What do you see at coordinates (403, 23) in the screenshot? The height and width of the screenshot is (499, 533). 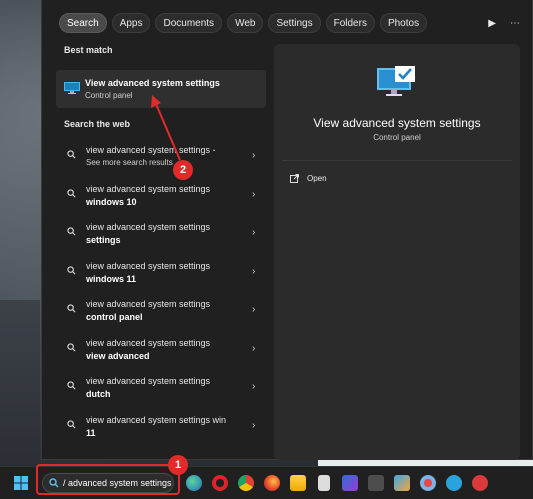 I see `filter-photos: Photos` at bounding box center [403, 23].